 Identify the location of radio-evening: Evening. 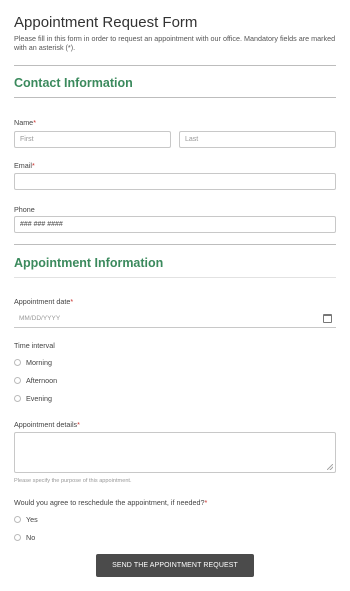
(33, 398).